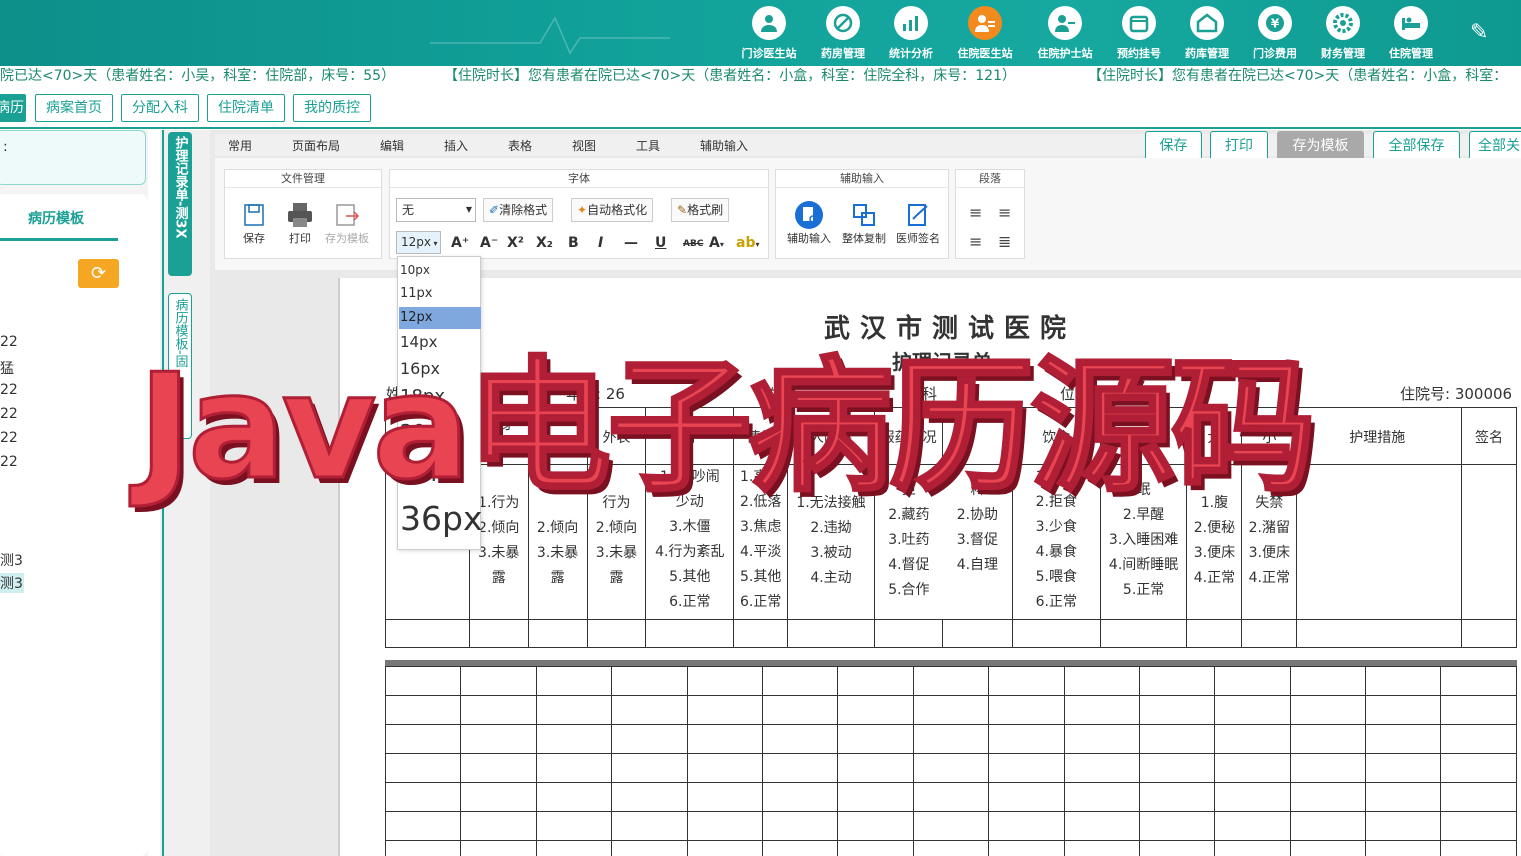 This screenshot has height=856, width=1521. I want to click on underline-icon: U, so click(660, 243).